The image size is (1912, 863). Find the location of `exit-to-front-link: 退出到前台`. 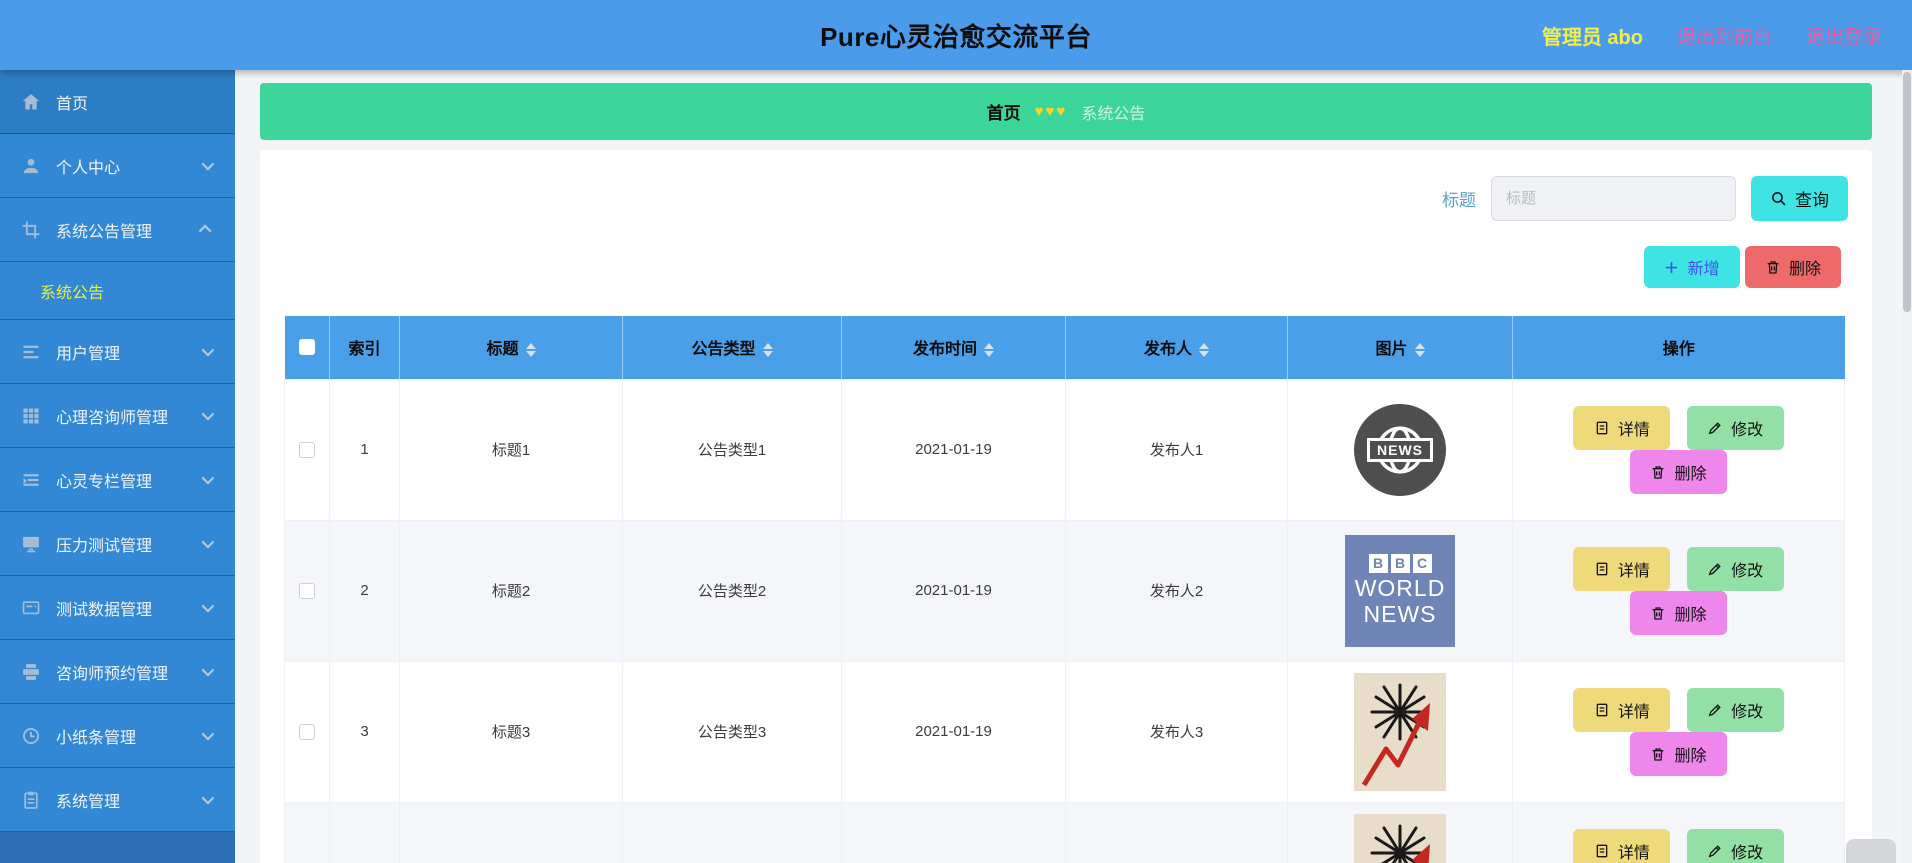

exit-to-front-link: 退出到前台 is located at coordinates (1724, 35).